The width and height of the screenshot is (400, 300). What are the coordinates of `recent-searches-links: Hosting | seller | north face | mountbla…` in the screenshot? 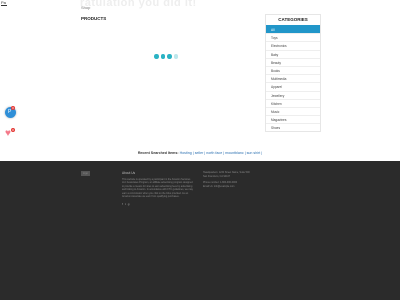 It's located at (221, 153).